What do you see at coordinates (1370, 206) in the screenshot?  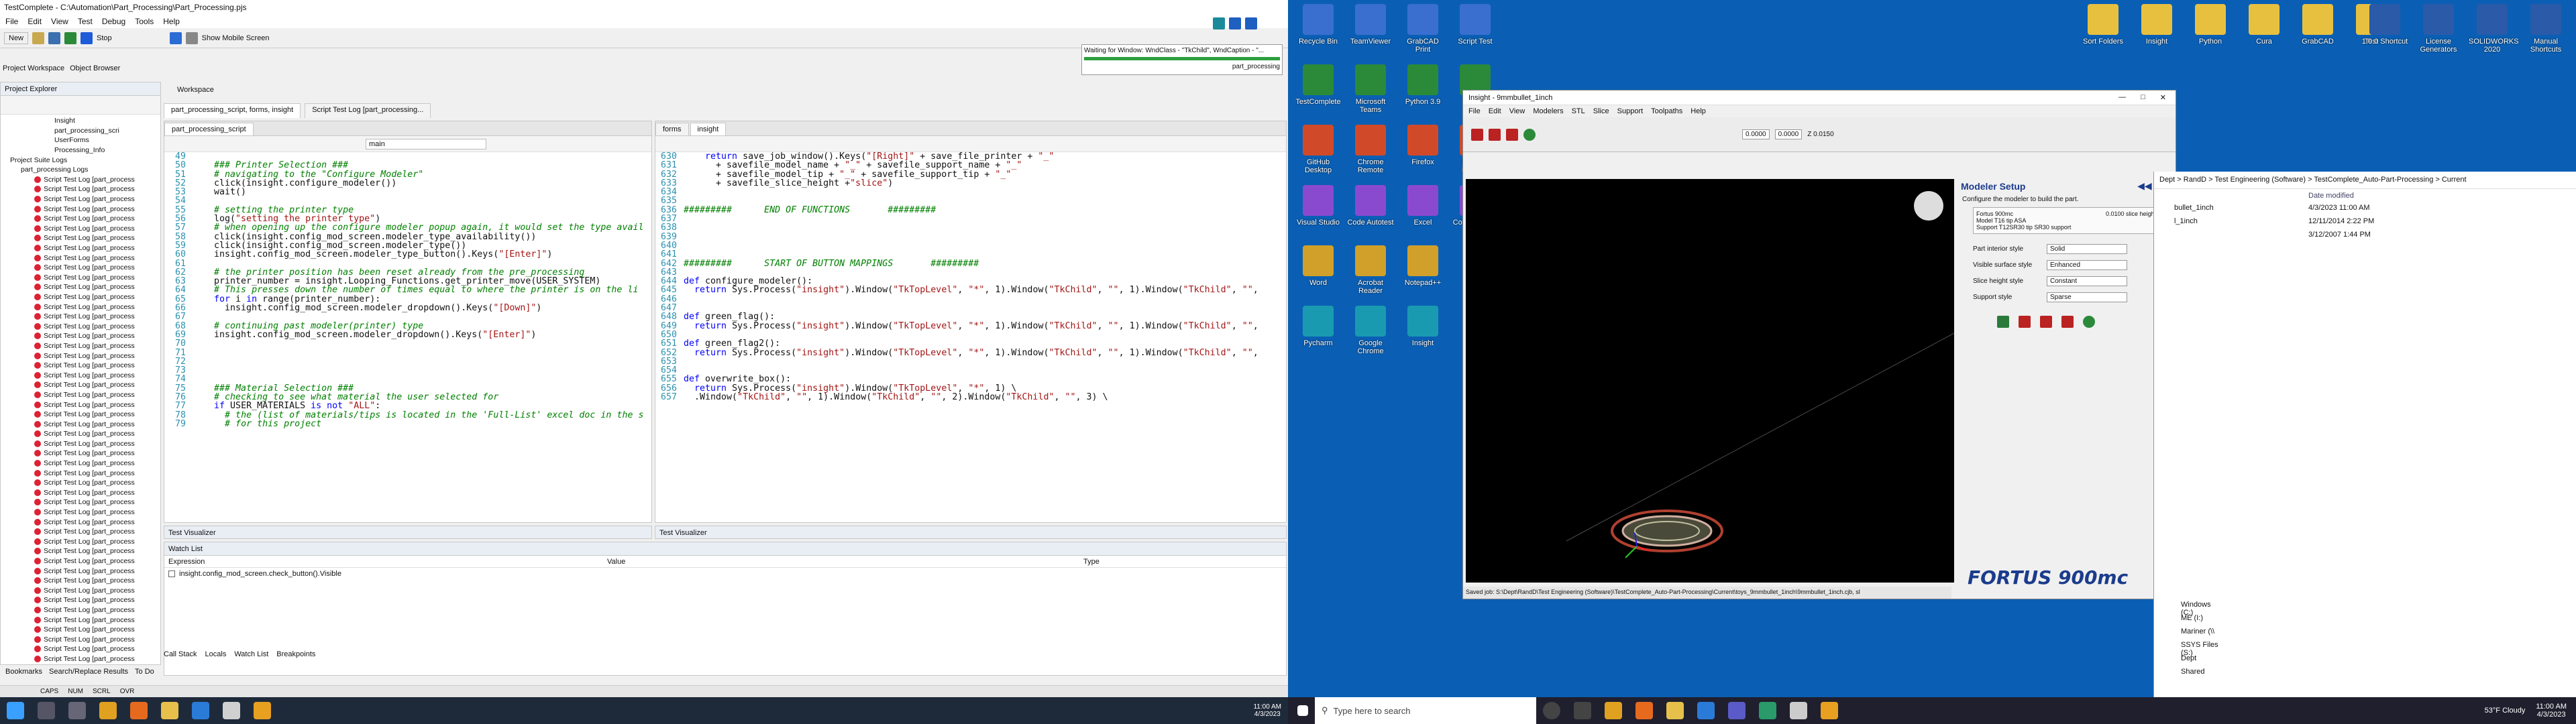 I see `desktop-icon: Code Autotest` at bounding box center [1370, 206].